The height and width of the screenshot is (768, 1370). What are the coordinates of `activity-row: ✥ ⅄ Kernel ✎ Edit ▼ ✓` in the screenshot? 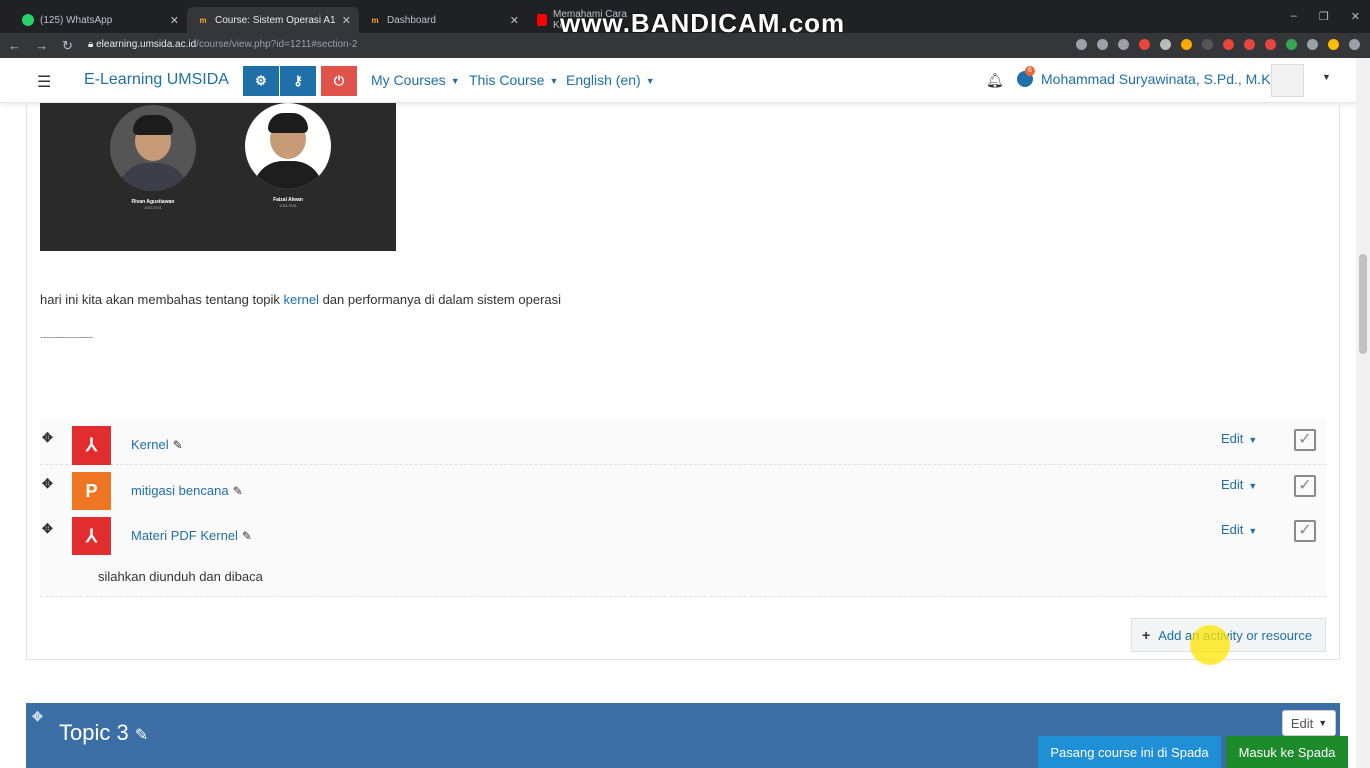 It's located at (683, 442).